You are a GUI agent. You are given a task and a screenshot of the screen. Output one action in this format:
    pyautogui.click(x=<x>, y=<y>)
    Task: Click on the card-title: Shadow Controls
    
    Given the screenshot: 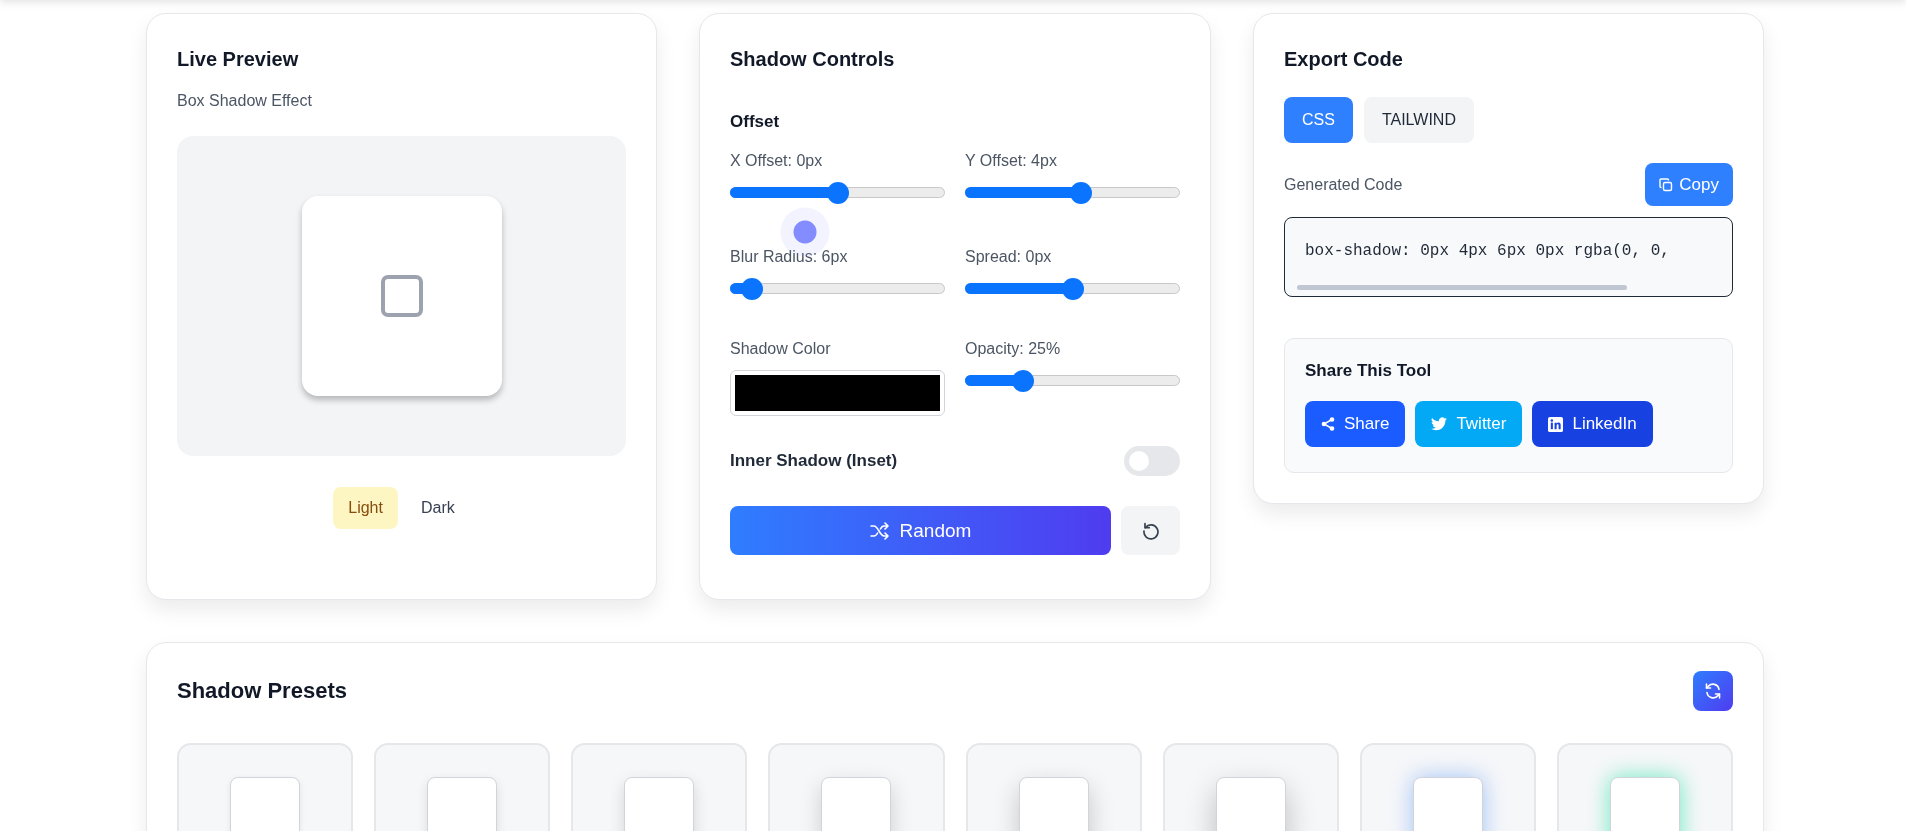 What is the action you would take?
    pyautogui.click(x=813, y=59)
    